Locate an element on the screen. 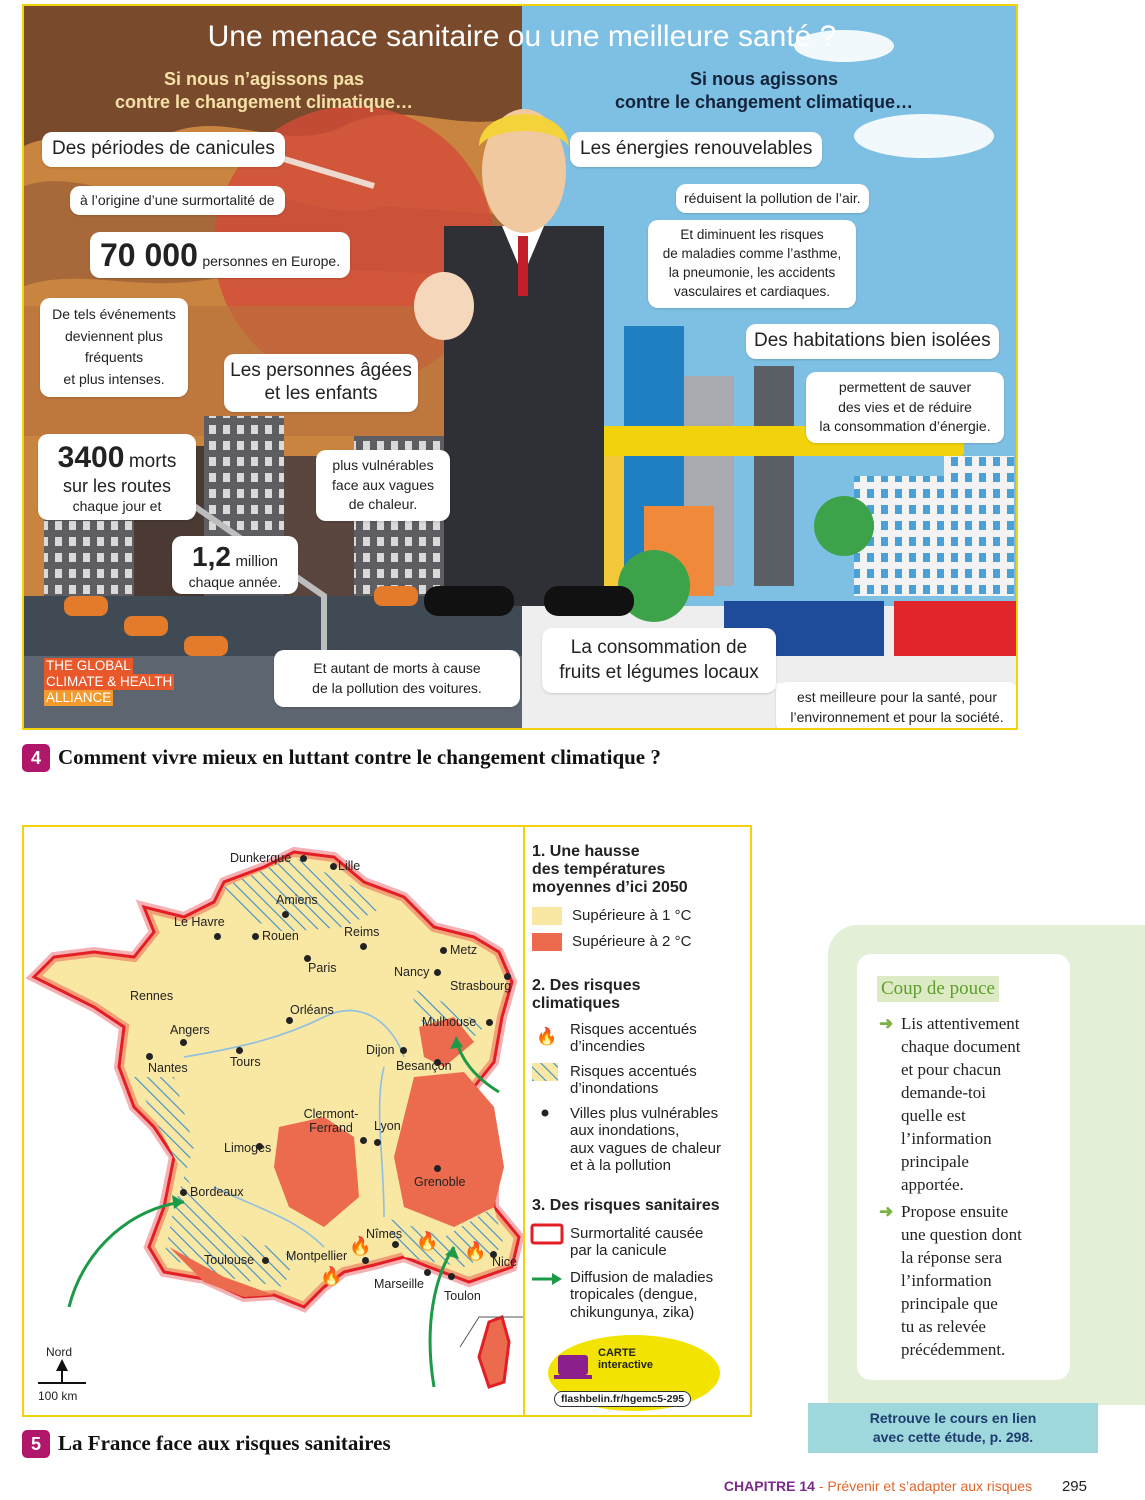  pouce-line: Lis attentivement is located at coordinates (960, 1023).